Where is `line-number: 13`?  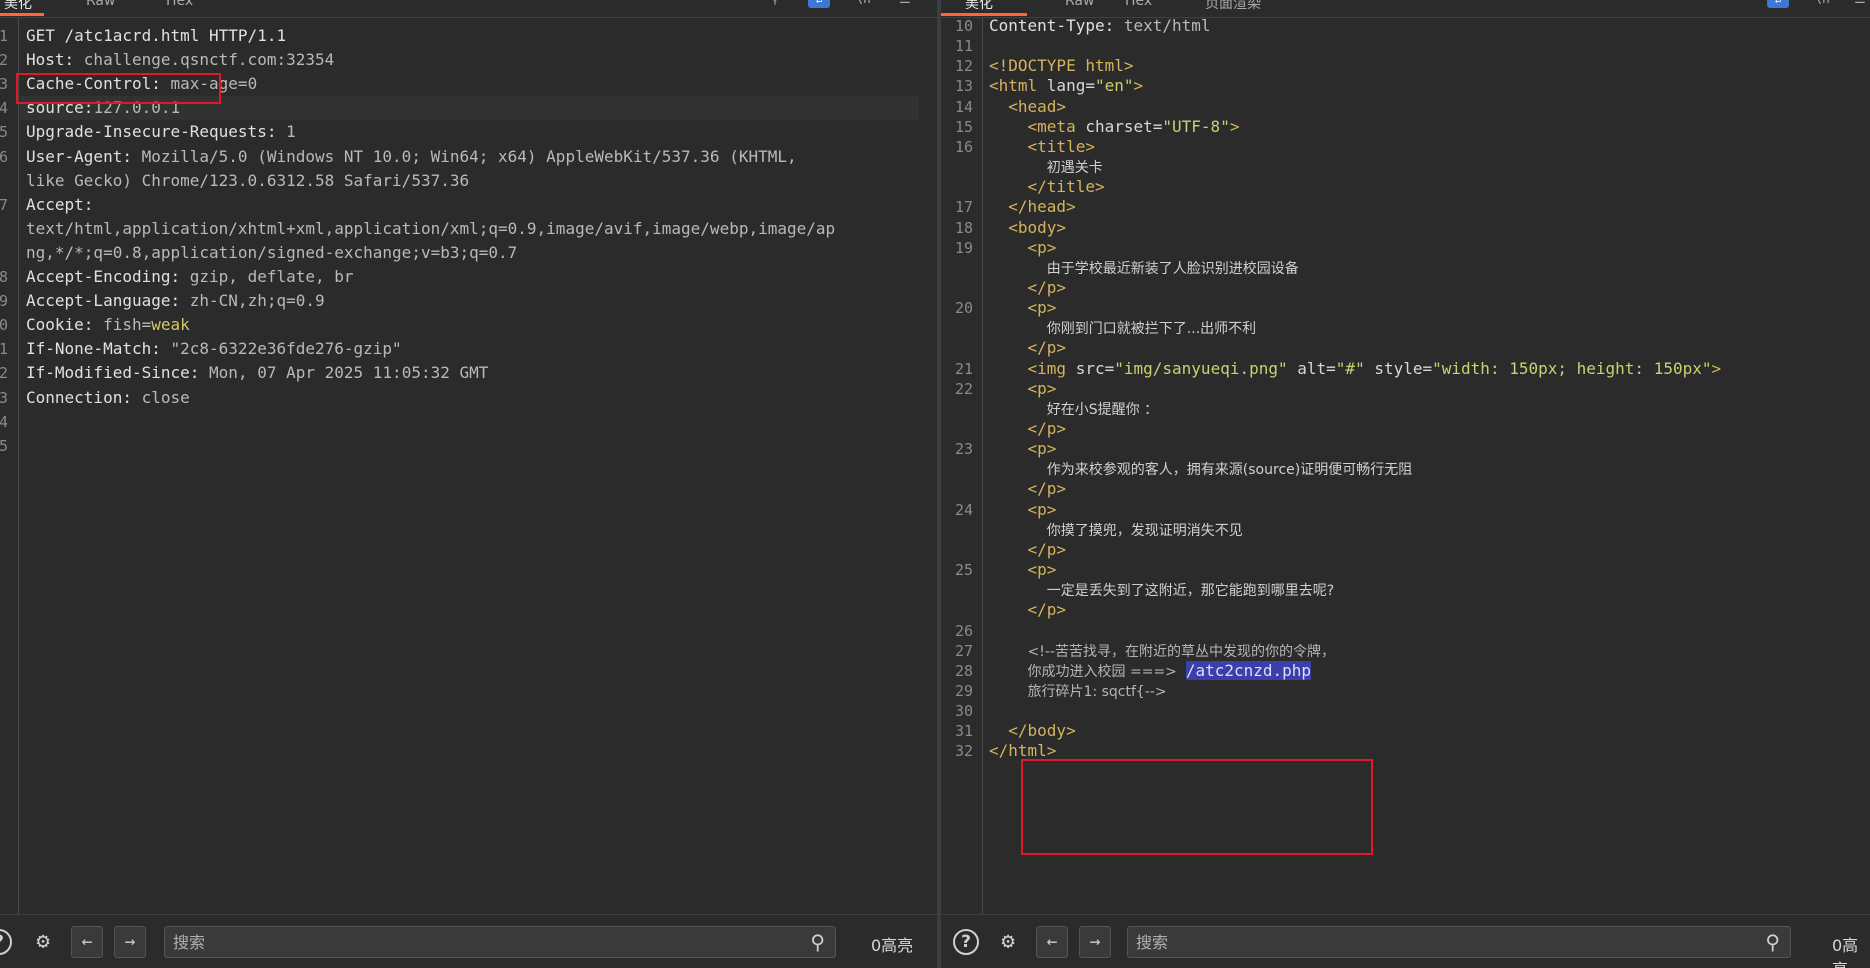
line-number: 13 is located at coordinates (963, 86).